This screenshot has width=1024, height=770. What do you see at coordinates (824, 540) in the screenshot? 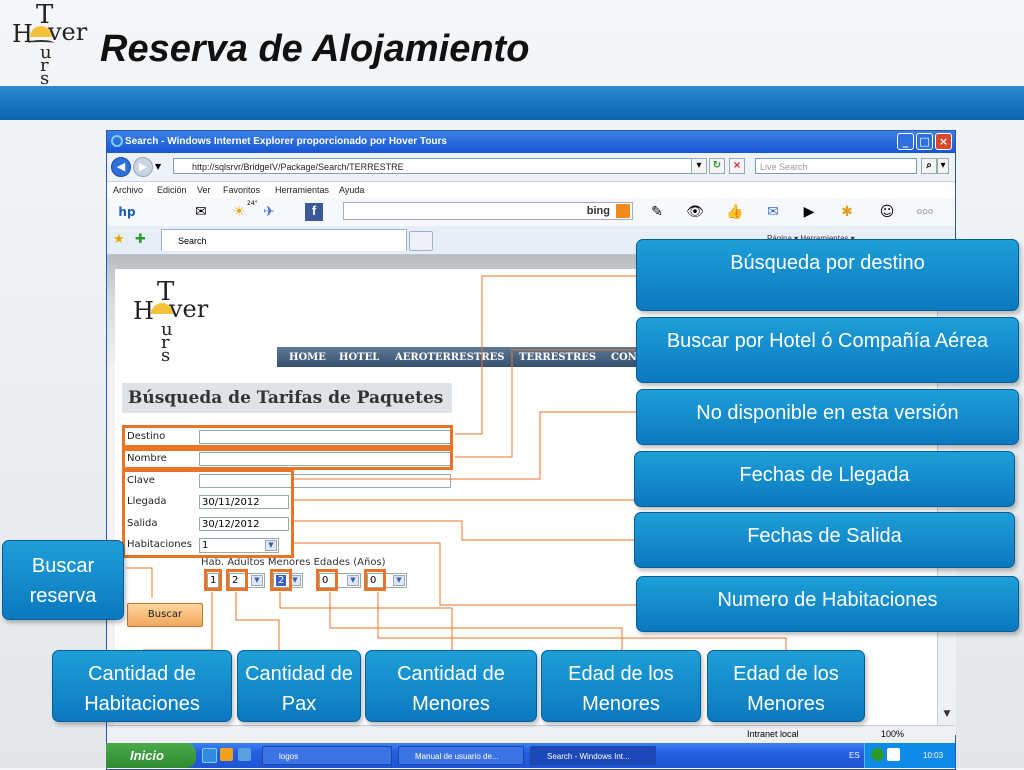
I see `callout-fechas-salida: Fechas de Salida` at bounding box center [824, 540].